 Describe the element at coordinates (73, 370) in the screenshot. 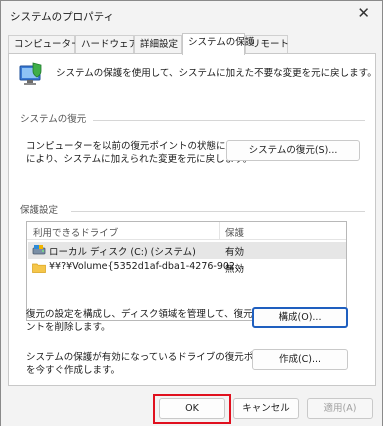

I see `create-description-line2: を今すぐ作成します。` at that location.